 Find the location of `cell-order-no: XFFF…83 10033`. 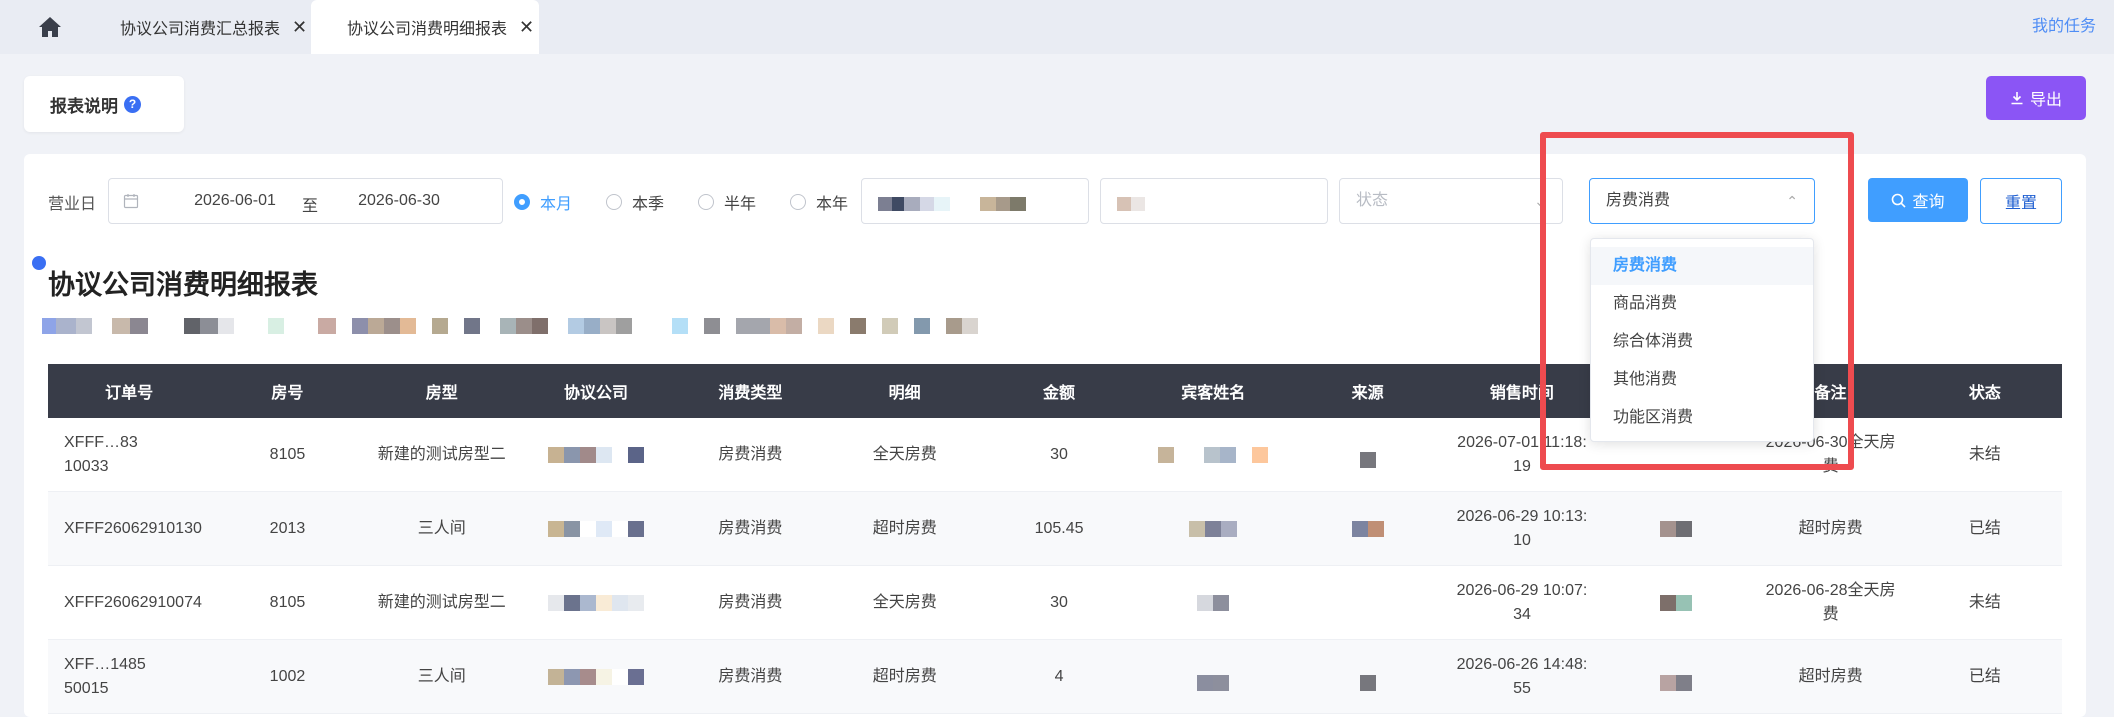

cell-order-no: XFFF…83 10033 is located at coordinates (101, 454).